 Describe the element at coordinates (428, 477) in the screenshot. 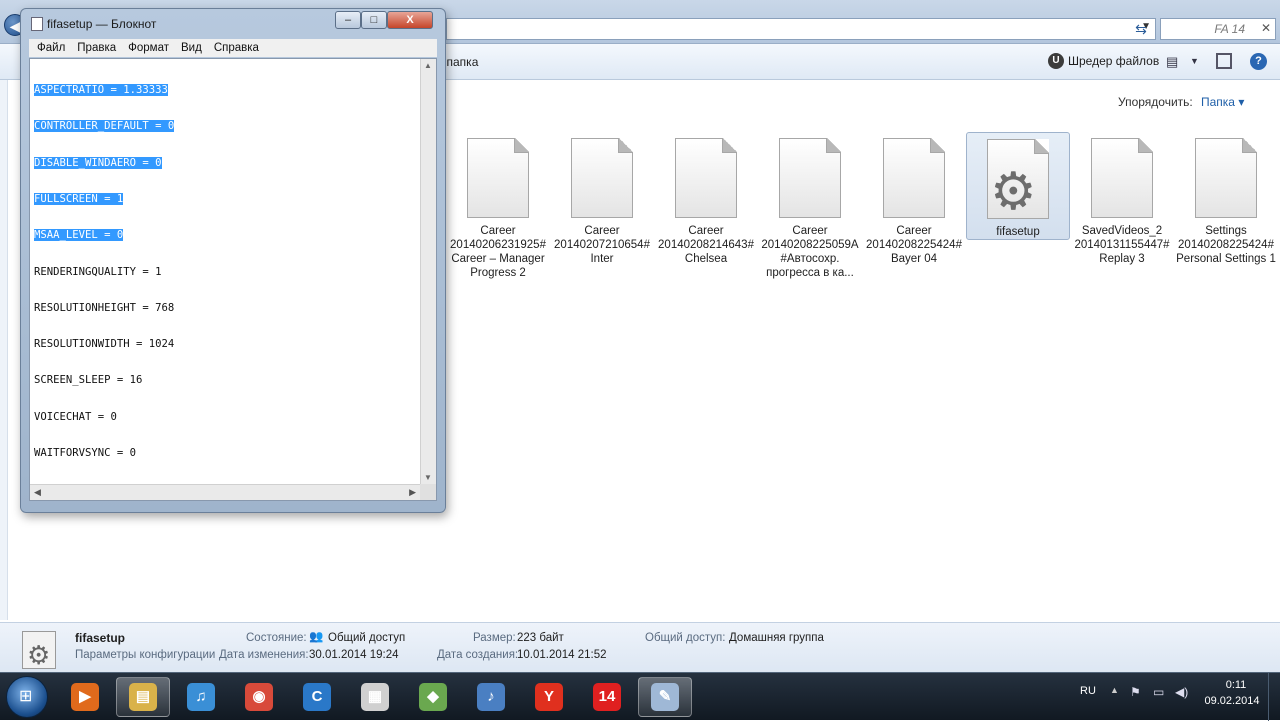

I see `scroll-down-icon: ▼` at that location.